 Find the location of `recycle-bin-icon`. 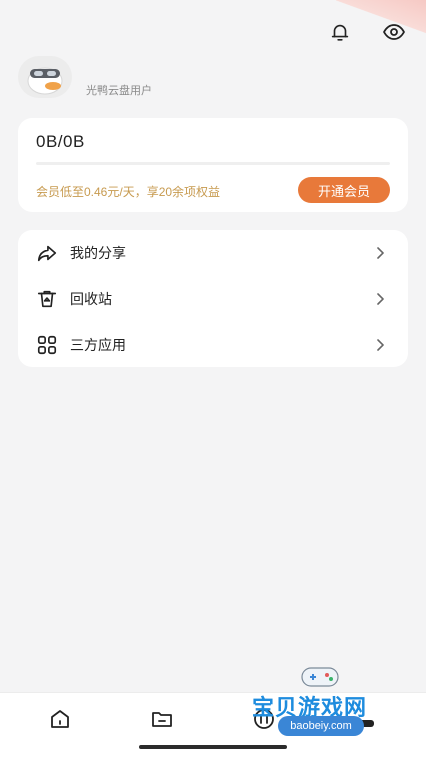

recycle-bin-icon is located at coordinates (47, 299).